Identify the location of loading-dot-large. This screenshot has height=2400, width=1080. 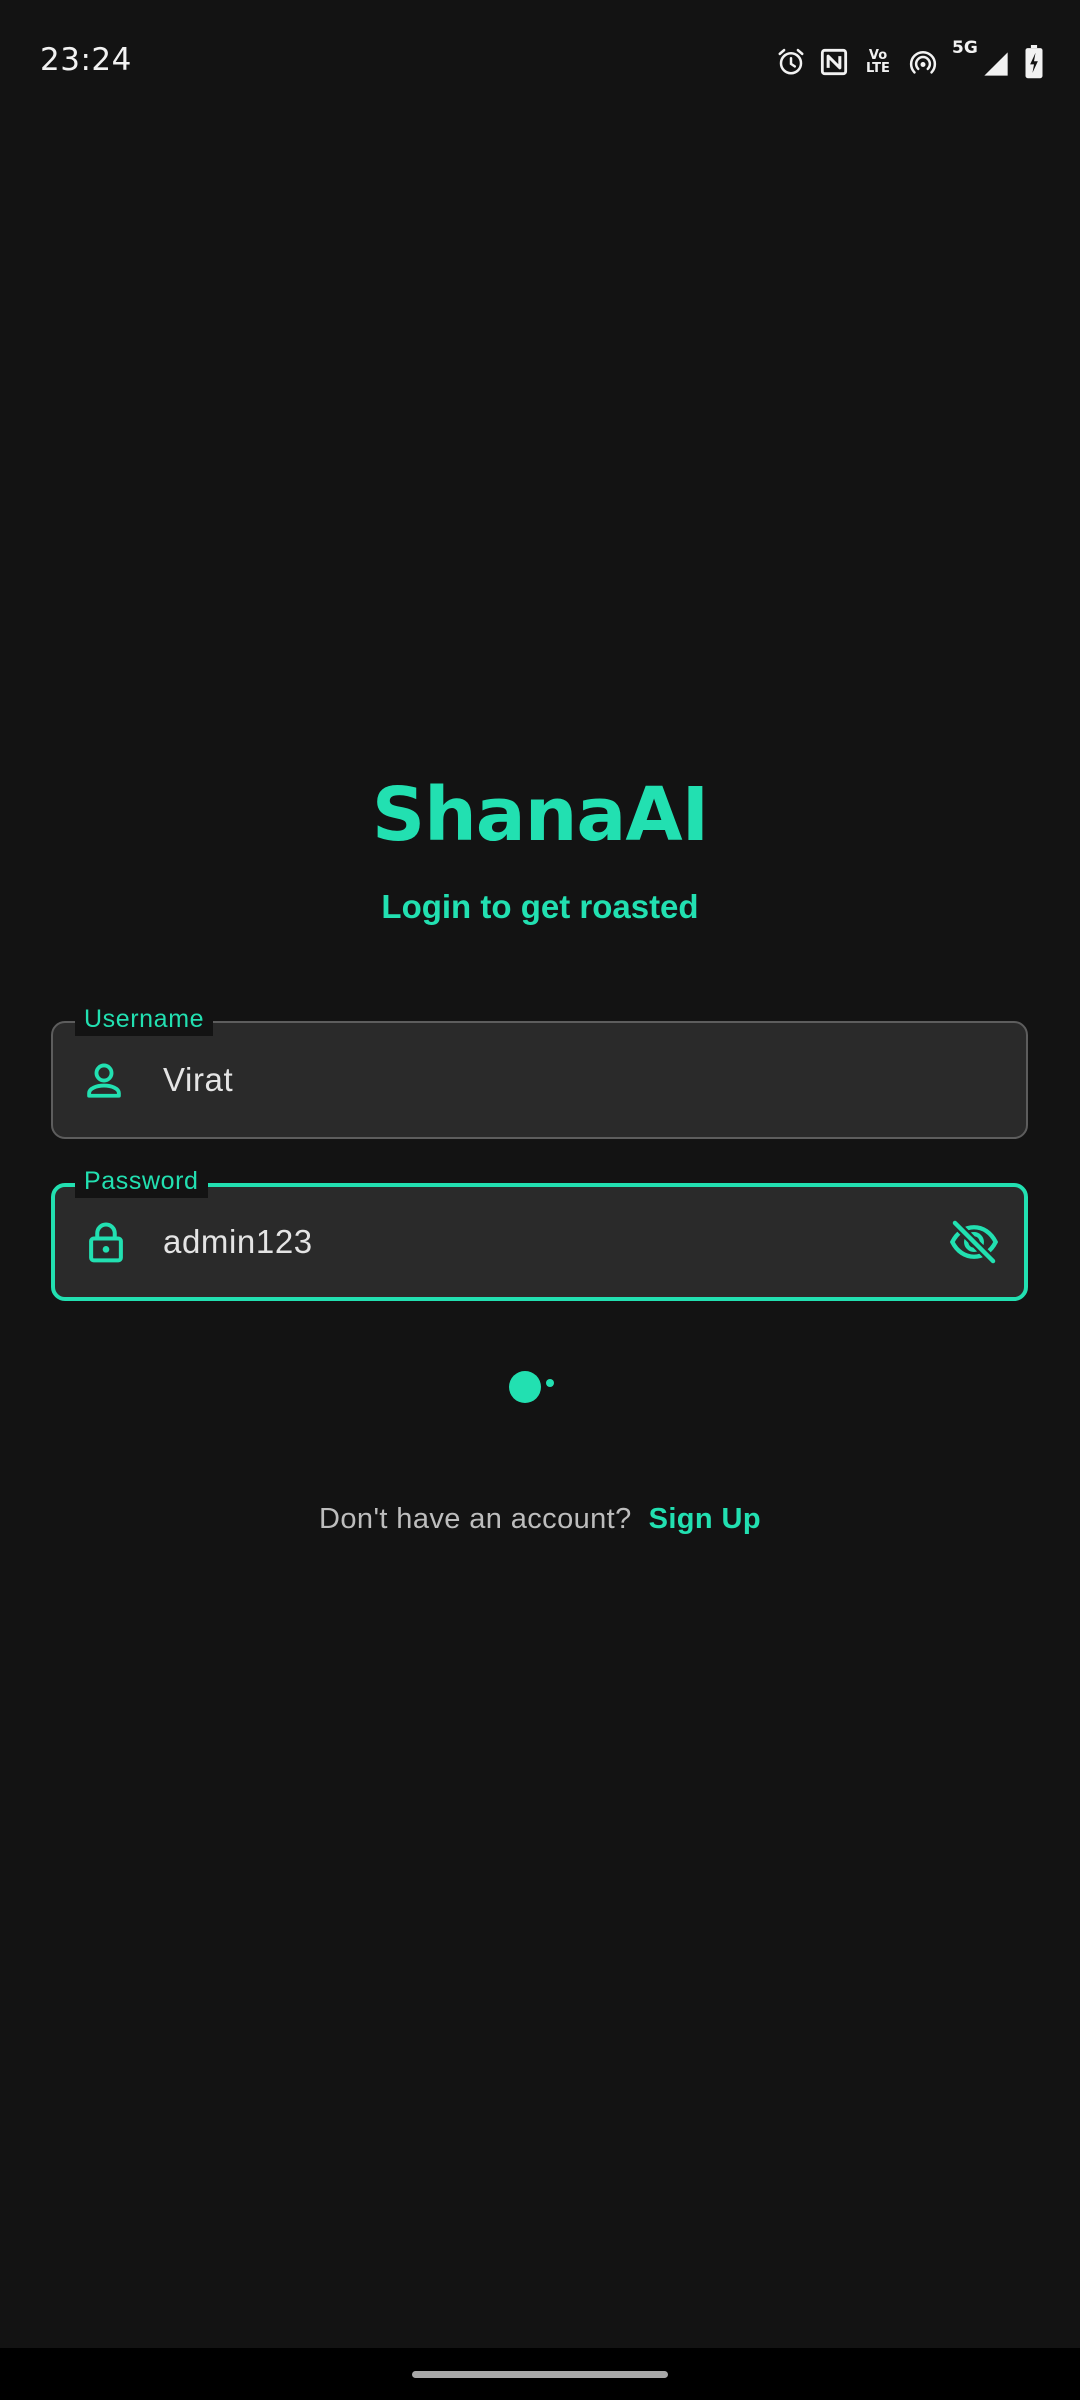
(525, 1387).